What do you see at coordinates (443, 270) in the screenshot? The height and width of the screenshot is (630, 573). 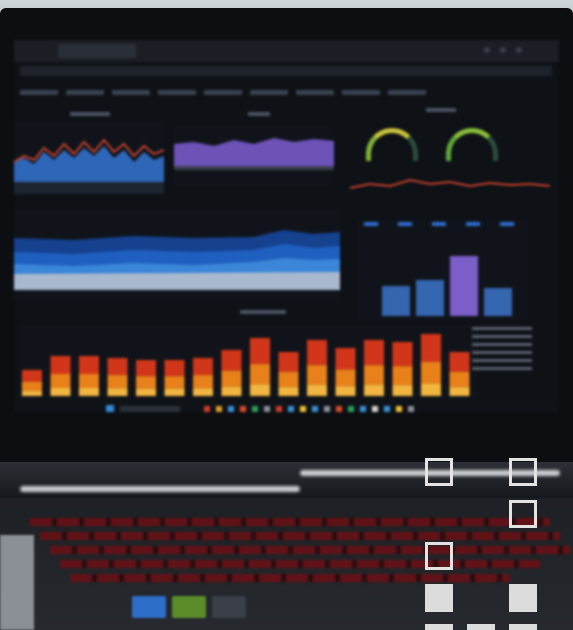 I see `blue-purple-bar-chart` at bounding box center [443, 270].